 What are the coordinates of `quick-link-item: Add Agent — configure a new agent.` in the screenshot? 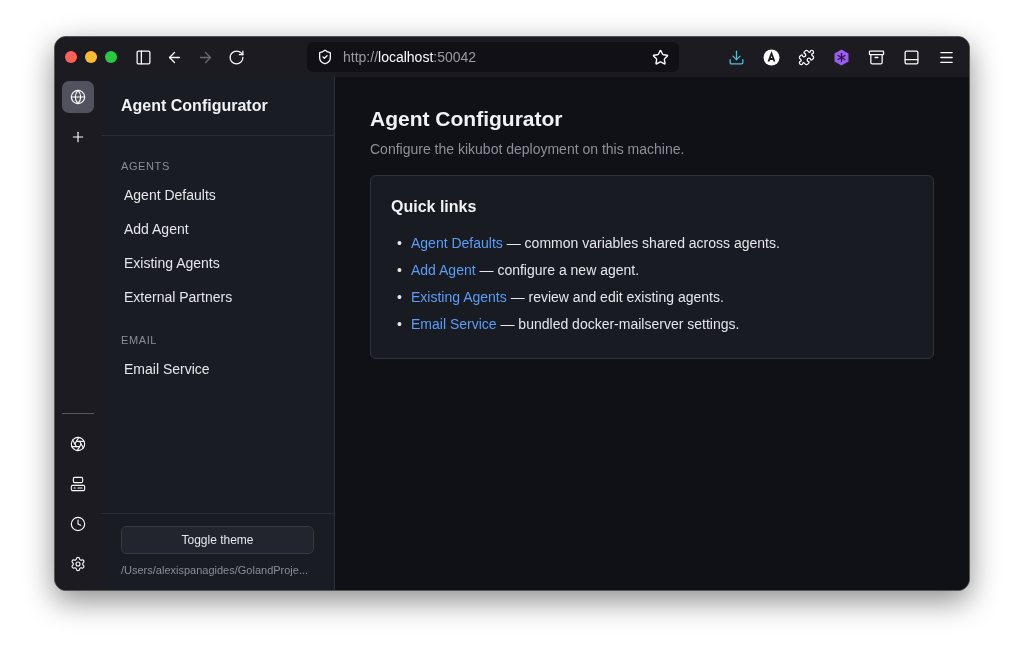 It's located at (525, 270).